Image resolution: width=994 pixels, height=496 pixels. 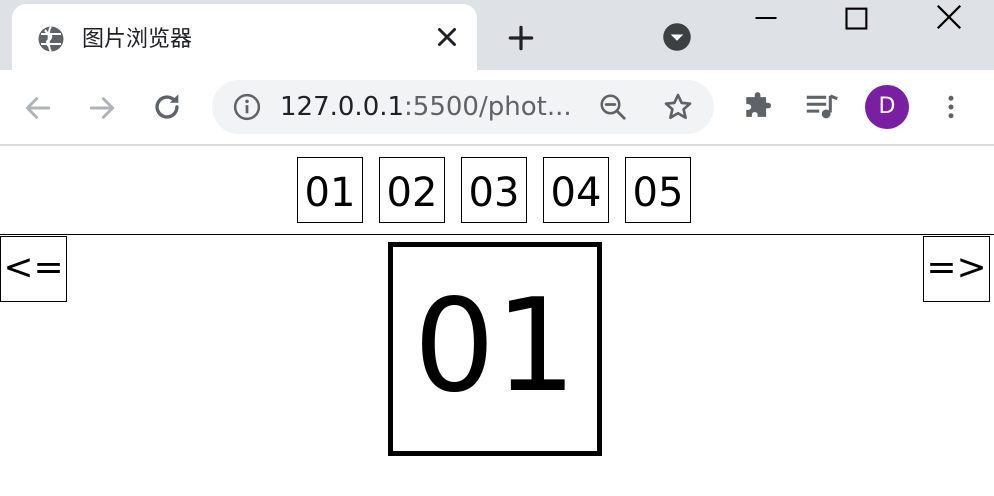 I want to click on back-arrow-icon, so click(x=38, y=108).